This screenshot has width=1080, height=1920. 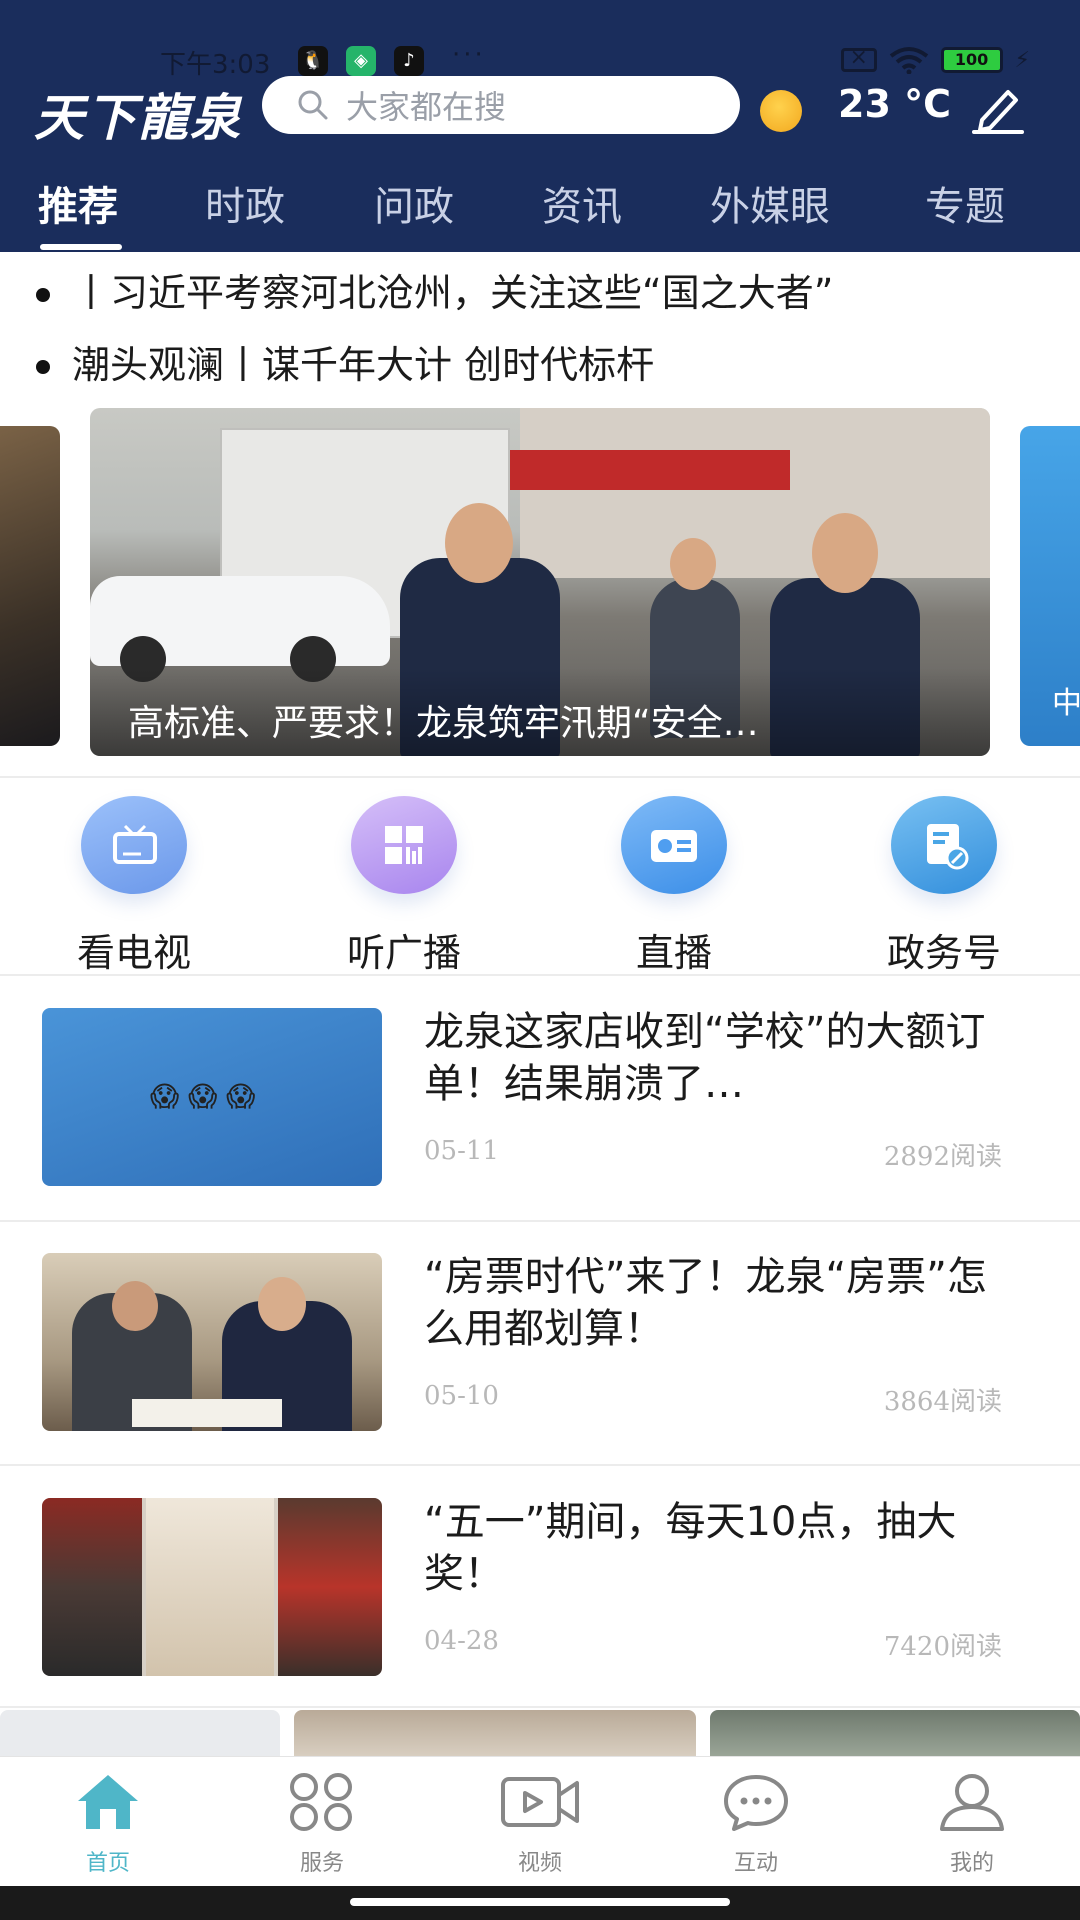 I want to click on nav-interaction: 互动, so click(x=756, y=1824).